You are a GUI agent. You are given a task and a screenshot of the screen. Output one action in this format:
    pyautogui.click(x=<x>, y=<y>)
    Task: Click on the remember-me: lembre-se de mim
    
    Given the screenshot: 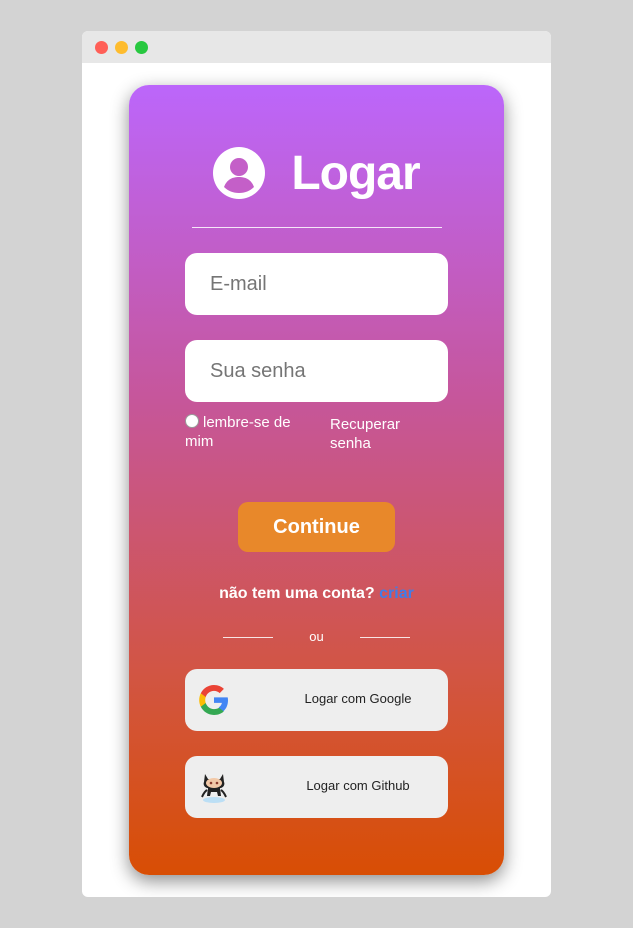 What is the action you would take?
    pyautogui.click(x=247, y=432)
    